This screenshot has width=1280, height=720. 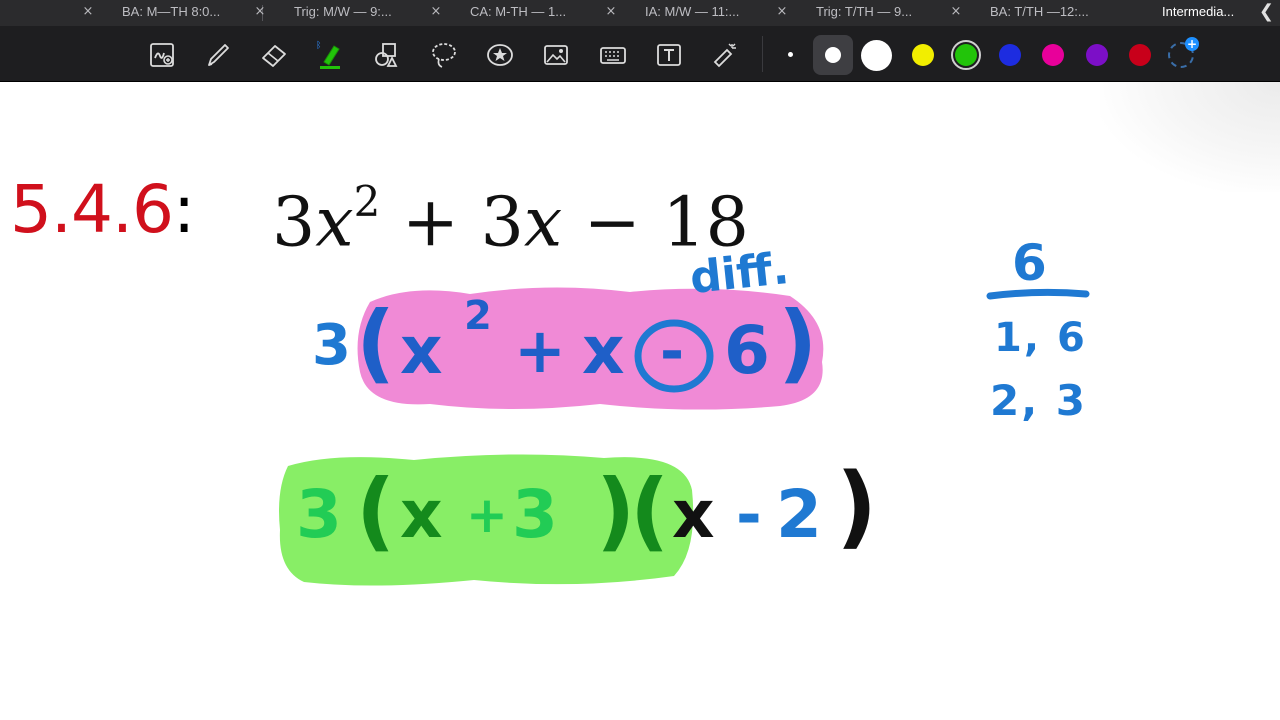 What do you see at coordinates (739, 273) in the screenshot?
I see `diff-annotation: diff.` at bounding box center [739, 273].